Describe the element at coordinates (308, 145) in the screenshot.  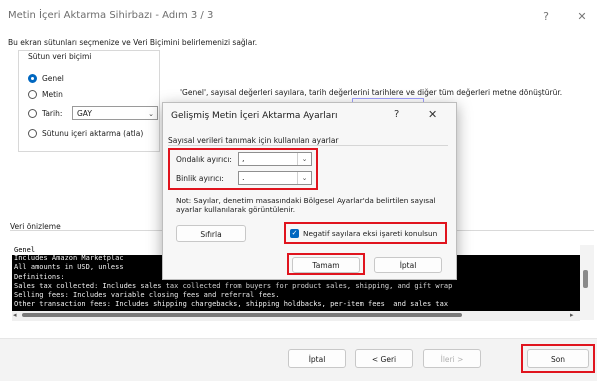
I see `divider` at that location.